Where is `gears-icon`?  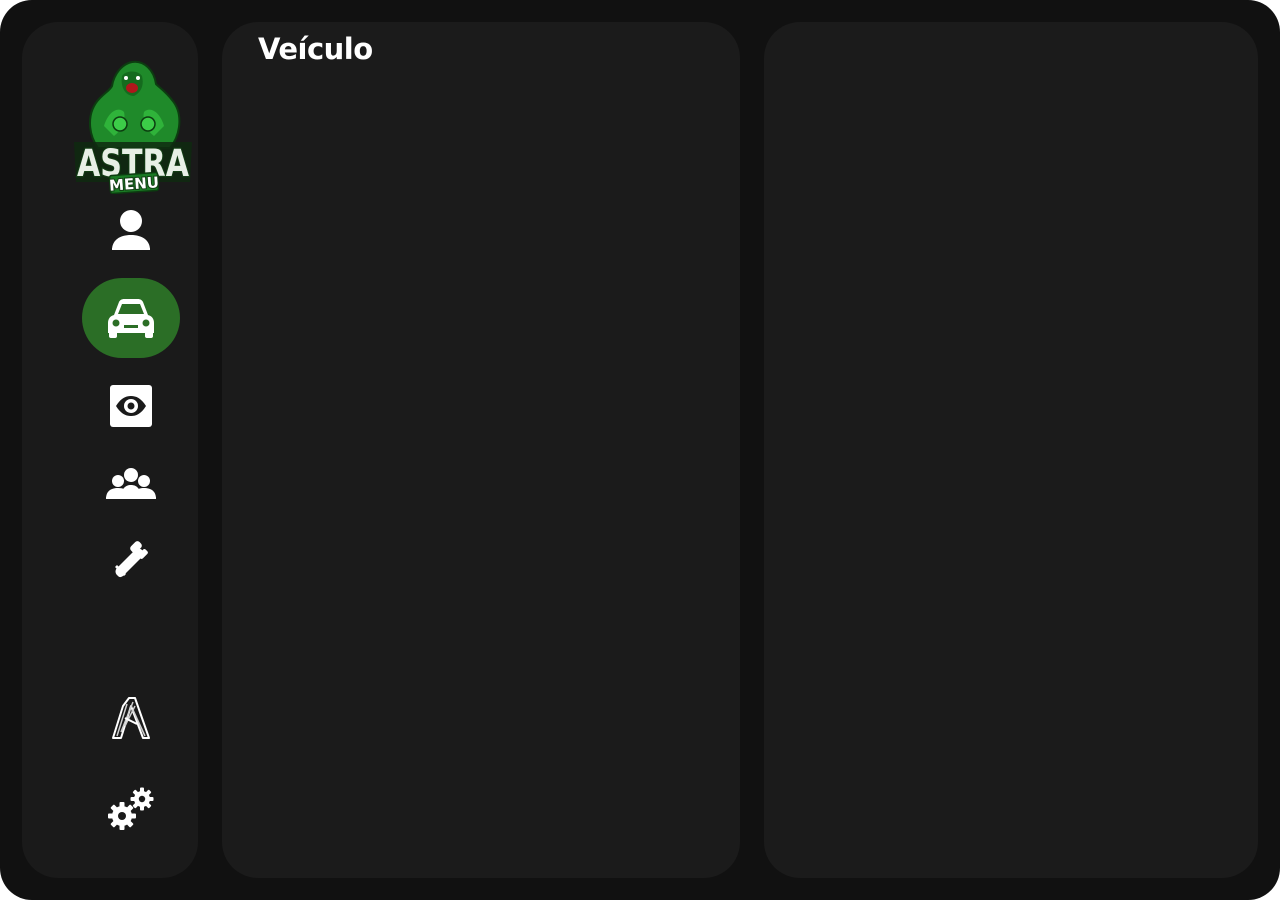 gears-icon is located at coordinates (131, 808).